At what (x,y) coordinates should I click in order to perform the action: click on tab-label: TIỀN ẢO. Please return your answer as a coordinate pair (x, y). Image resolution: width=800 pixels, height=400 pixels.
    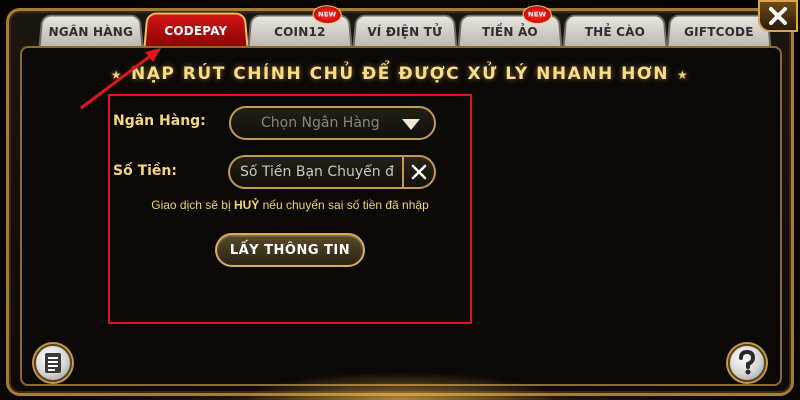
    Looking at the image, I should click on (510, 32).